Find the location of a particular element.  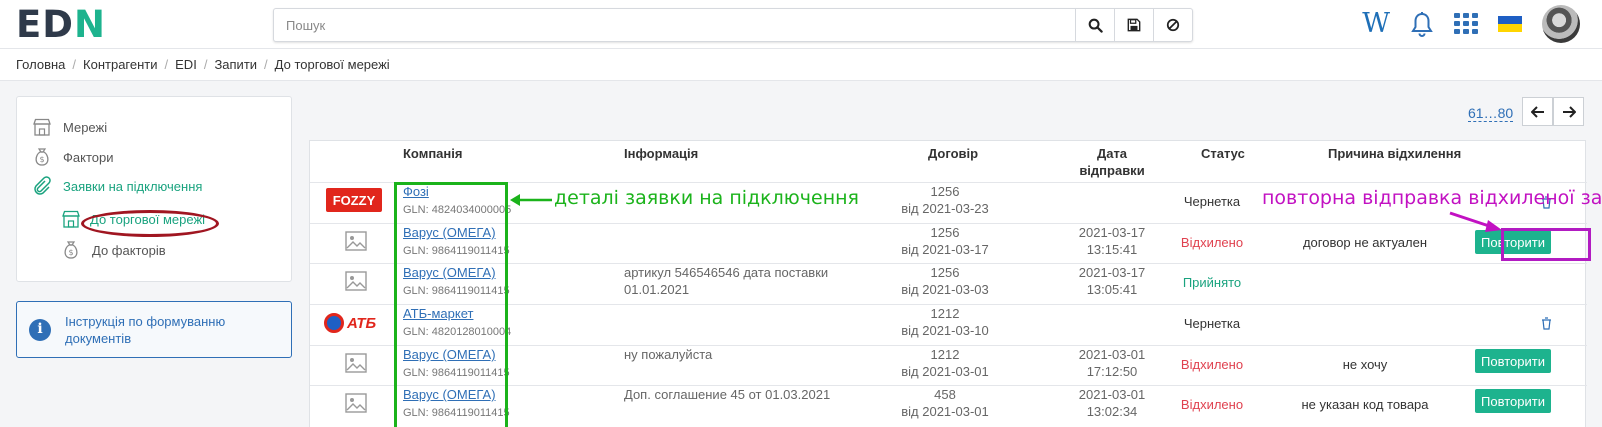

instructions-link: i Інструкція по формуванню документів is located at coordinates (154, 329).